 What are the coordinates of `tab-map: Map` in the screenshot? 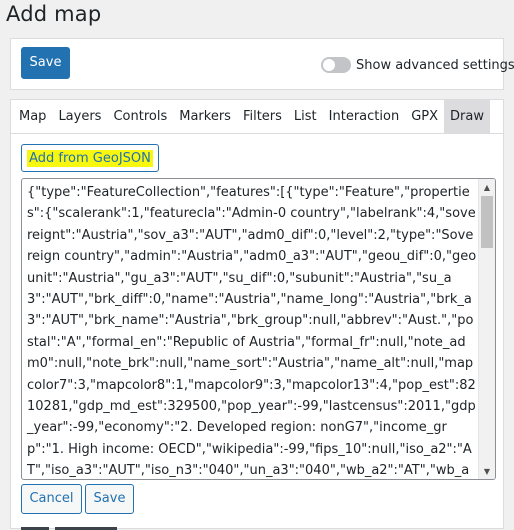 It's located at (31, 116).